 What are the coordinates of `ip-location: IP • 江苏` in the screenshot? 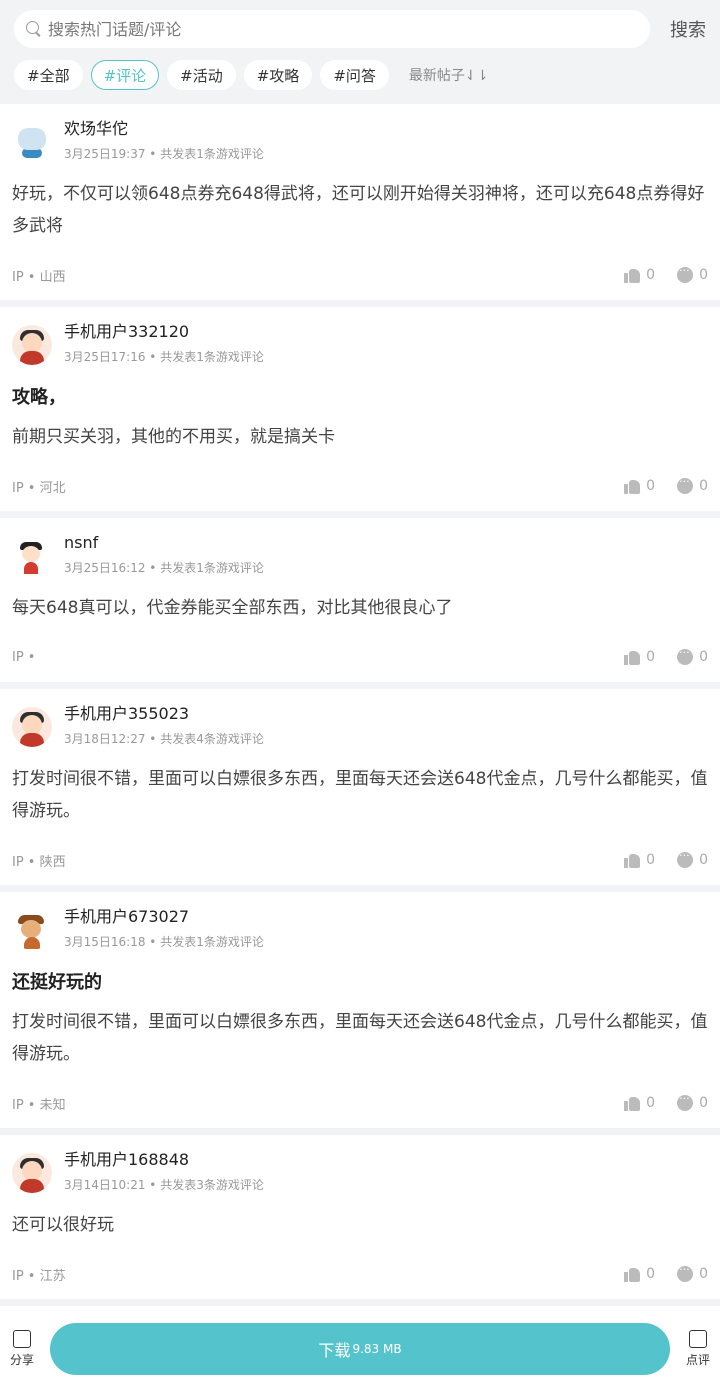 It's located at (39, 1276).